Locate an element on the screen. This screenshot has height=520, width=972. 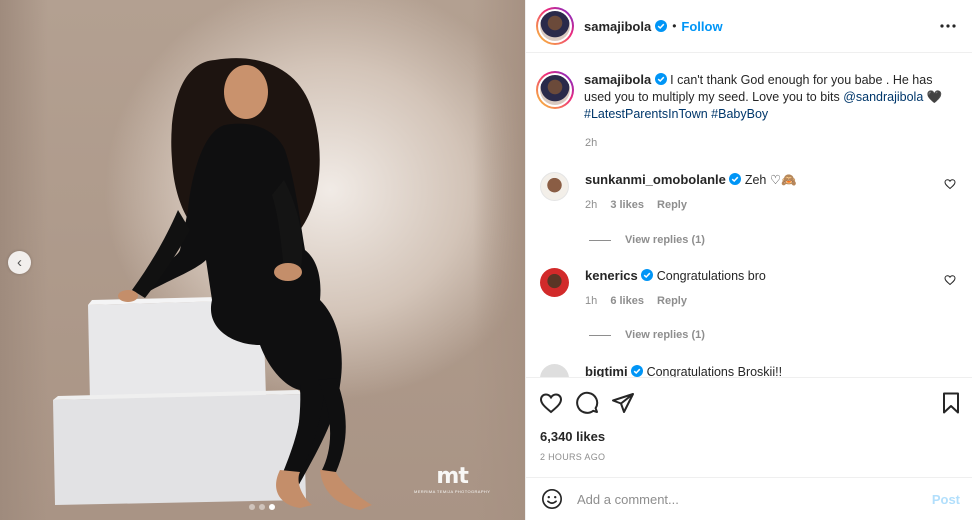
more-options-icon is located at coordinates (948, 26).